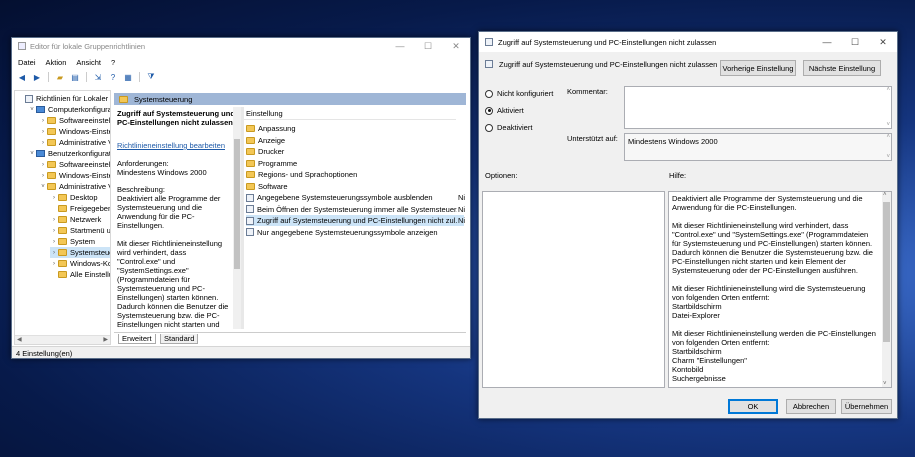  I want to click on minimize-button: —, so click(400, 46).